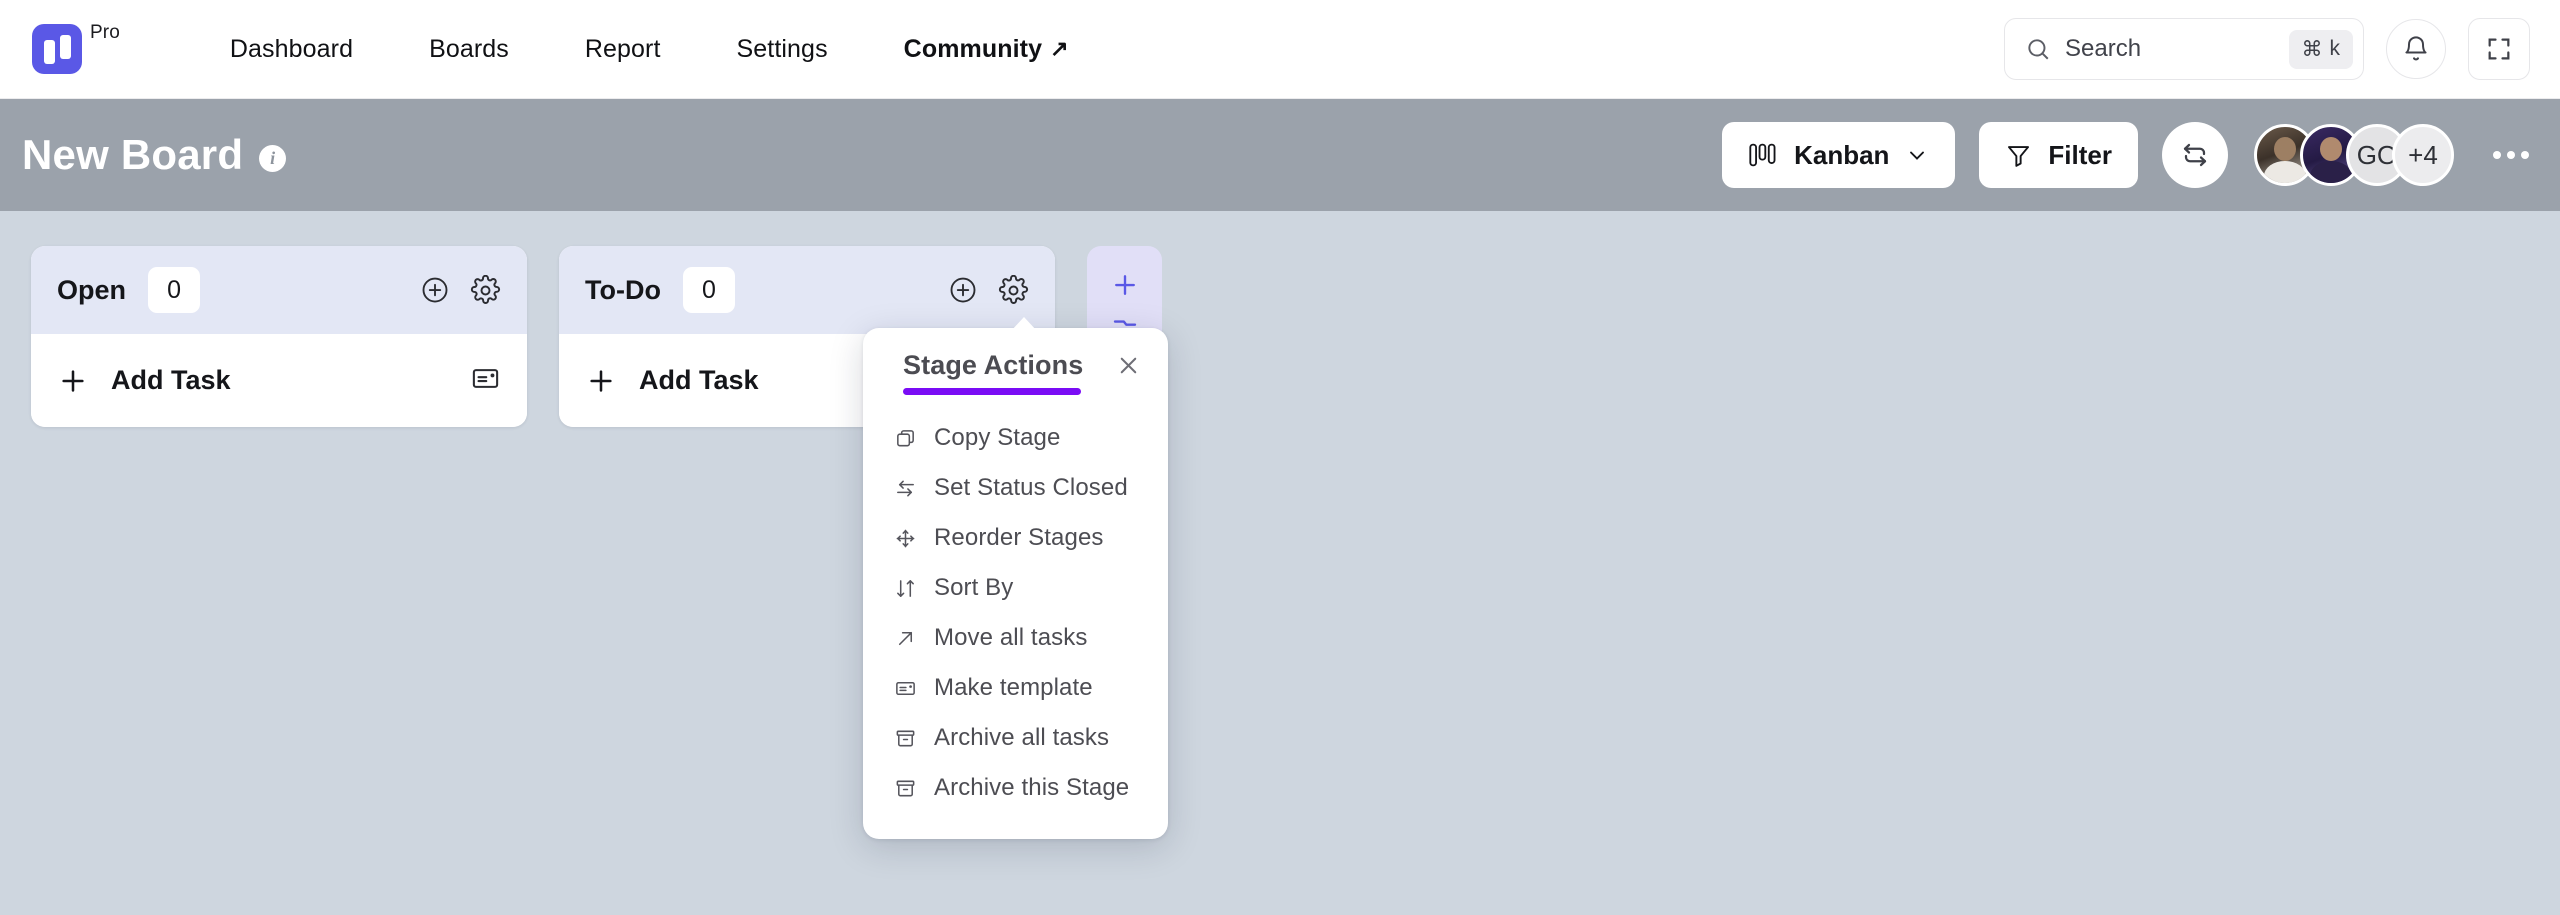  I want to click on bell-icon, so click(2416, 48).